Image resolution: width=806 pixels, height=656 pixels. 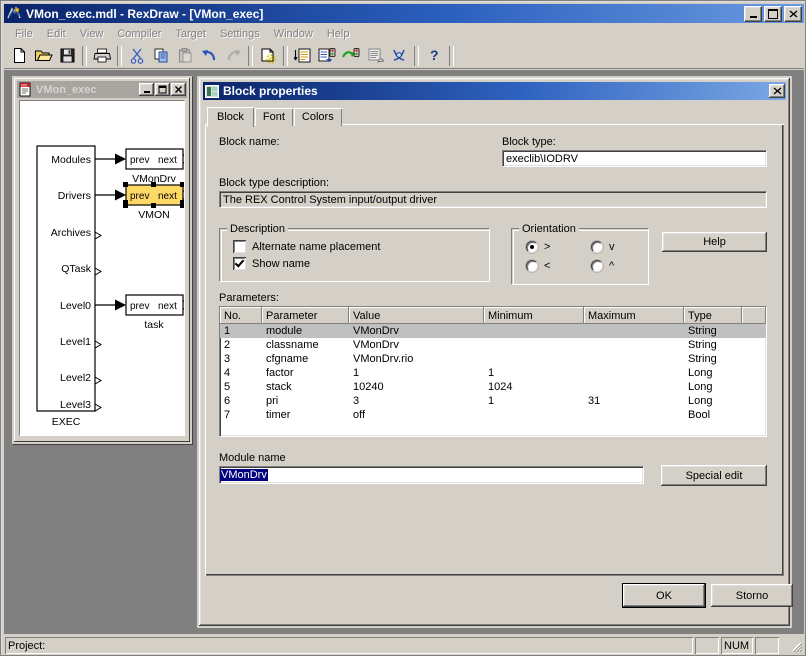 I want to click on table-row: 2 classname VMonDrv String, so click(x=493, y=345).